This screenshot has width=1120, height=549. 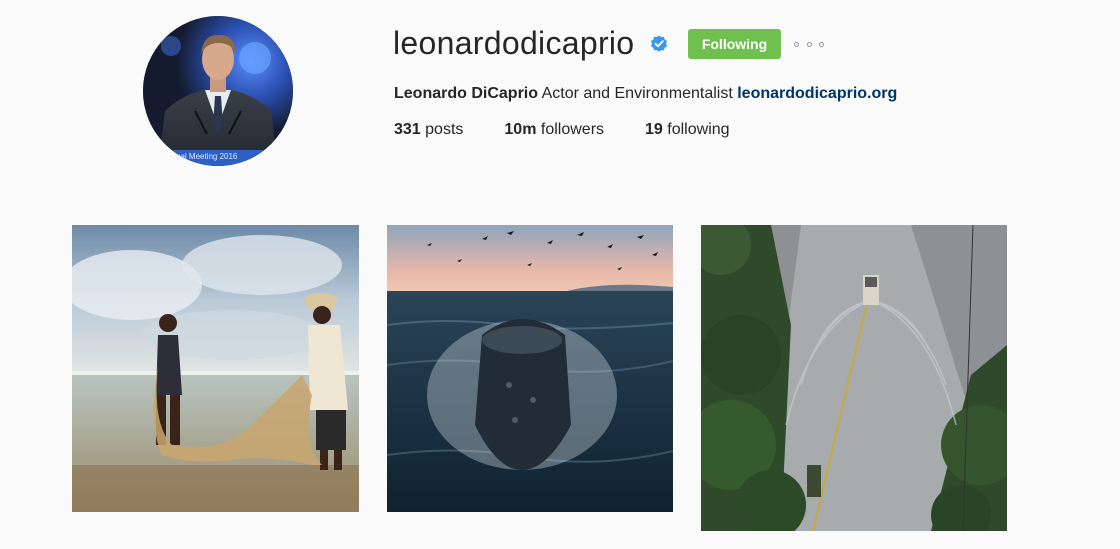 I want to click on post-image-whale, so click(x=530, y=368).